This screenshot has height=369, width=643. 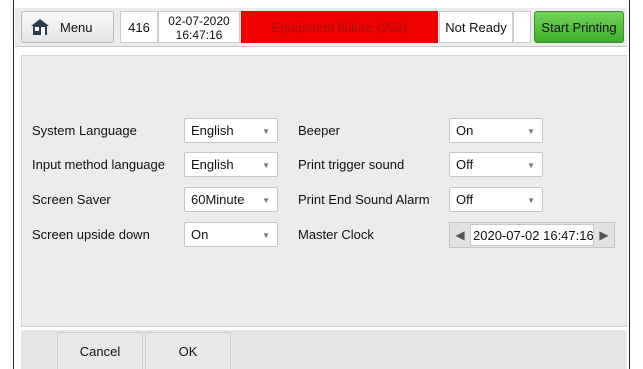 I want to click on beeper-value: On, so click(x=465, y=130).